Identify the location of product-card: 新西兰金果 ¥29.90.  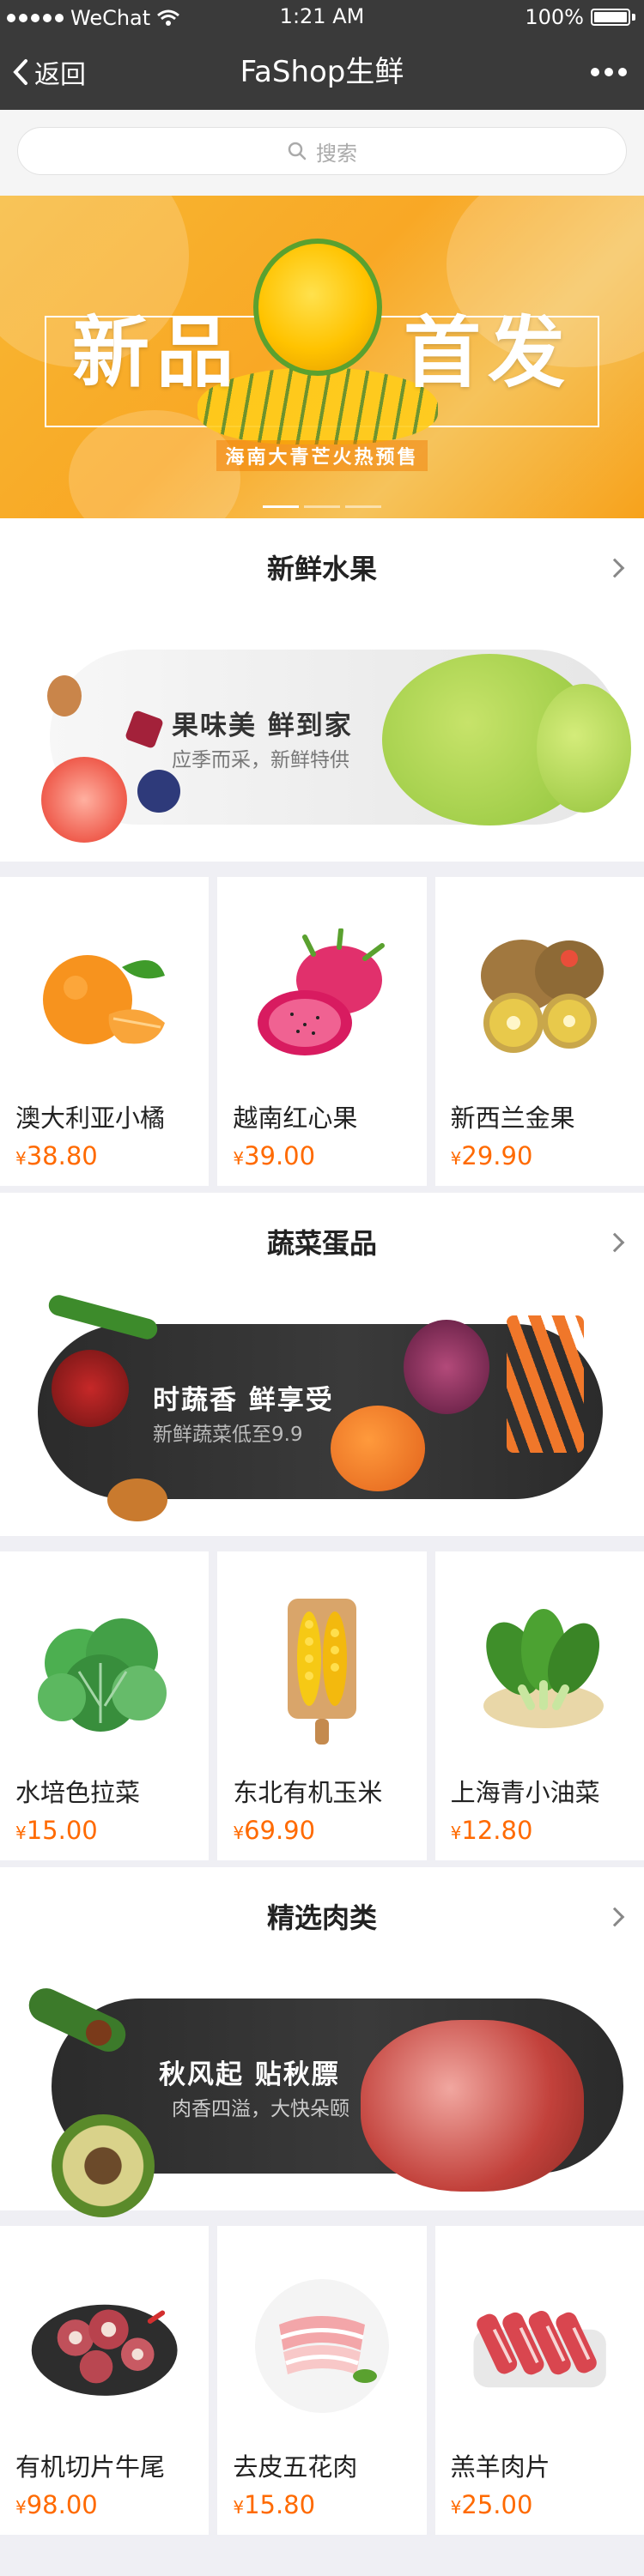
(539, 1031).